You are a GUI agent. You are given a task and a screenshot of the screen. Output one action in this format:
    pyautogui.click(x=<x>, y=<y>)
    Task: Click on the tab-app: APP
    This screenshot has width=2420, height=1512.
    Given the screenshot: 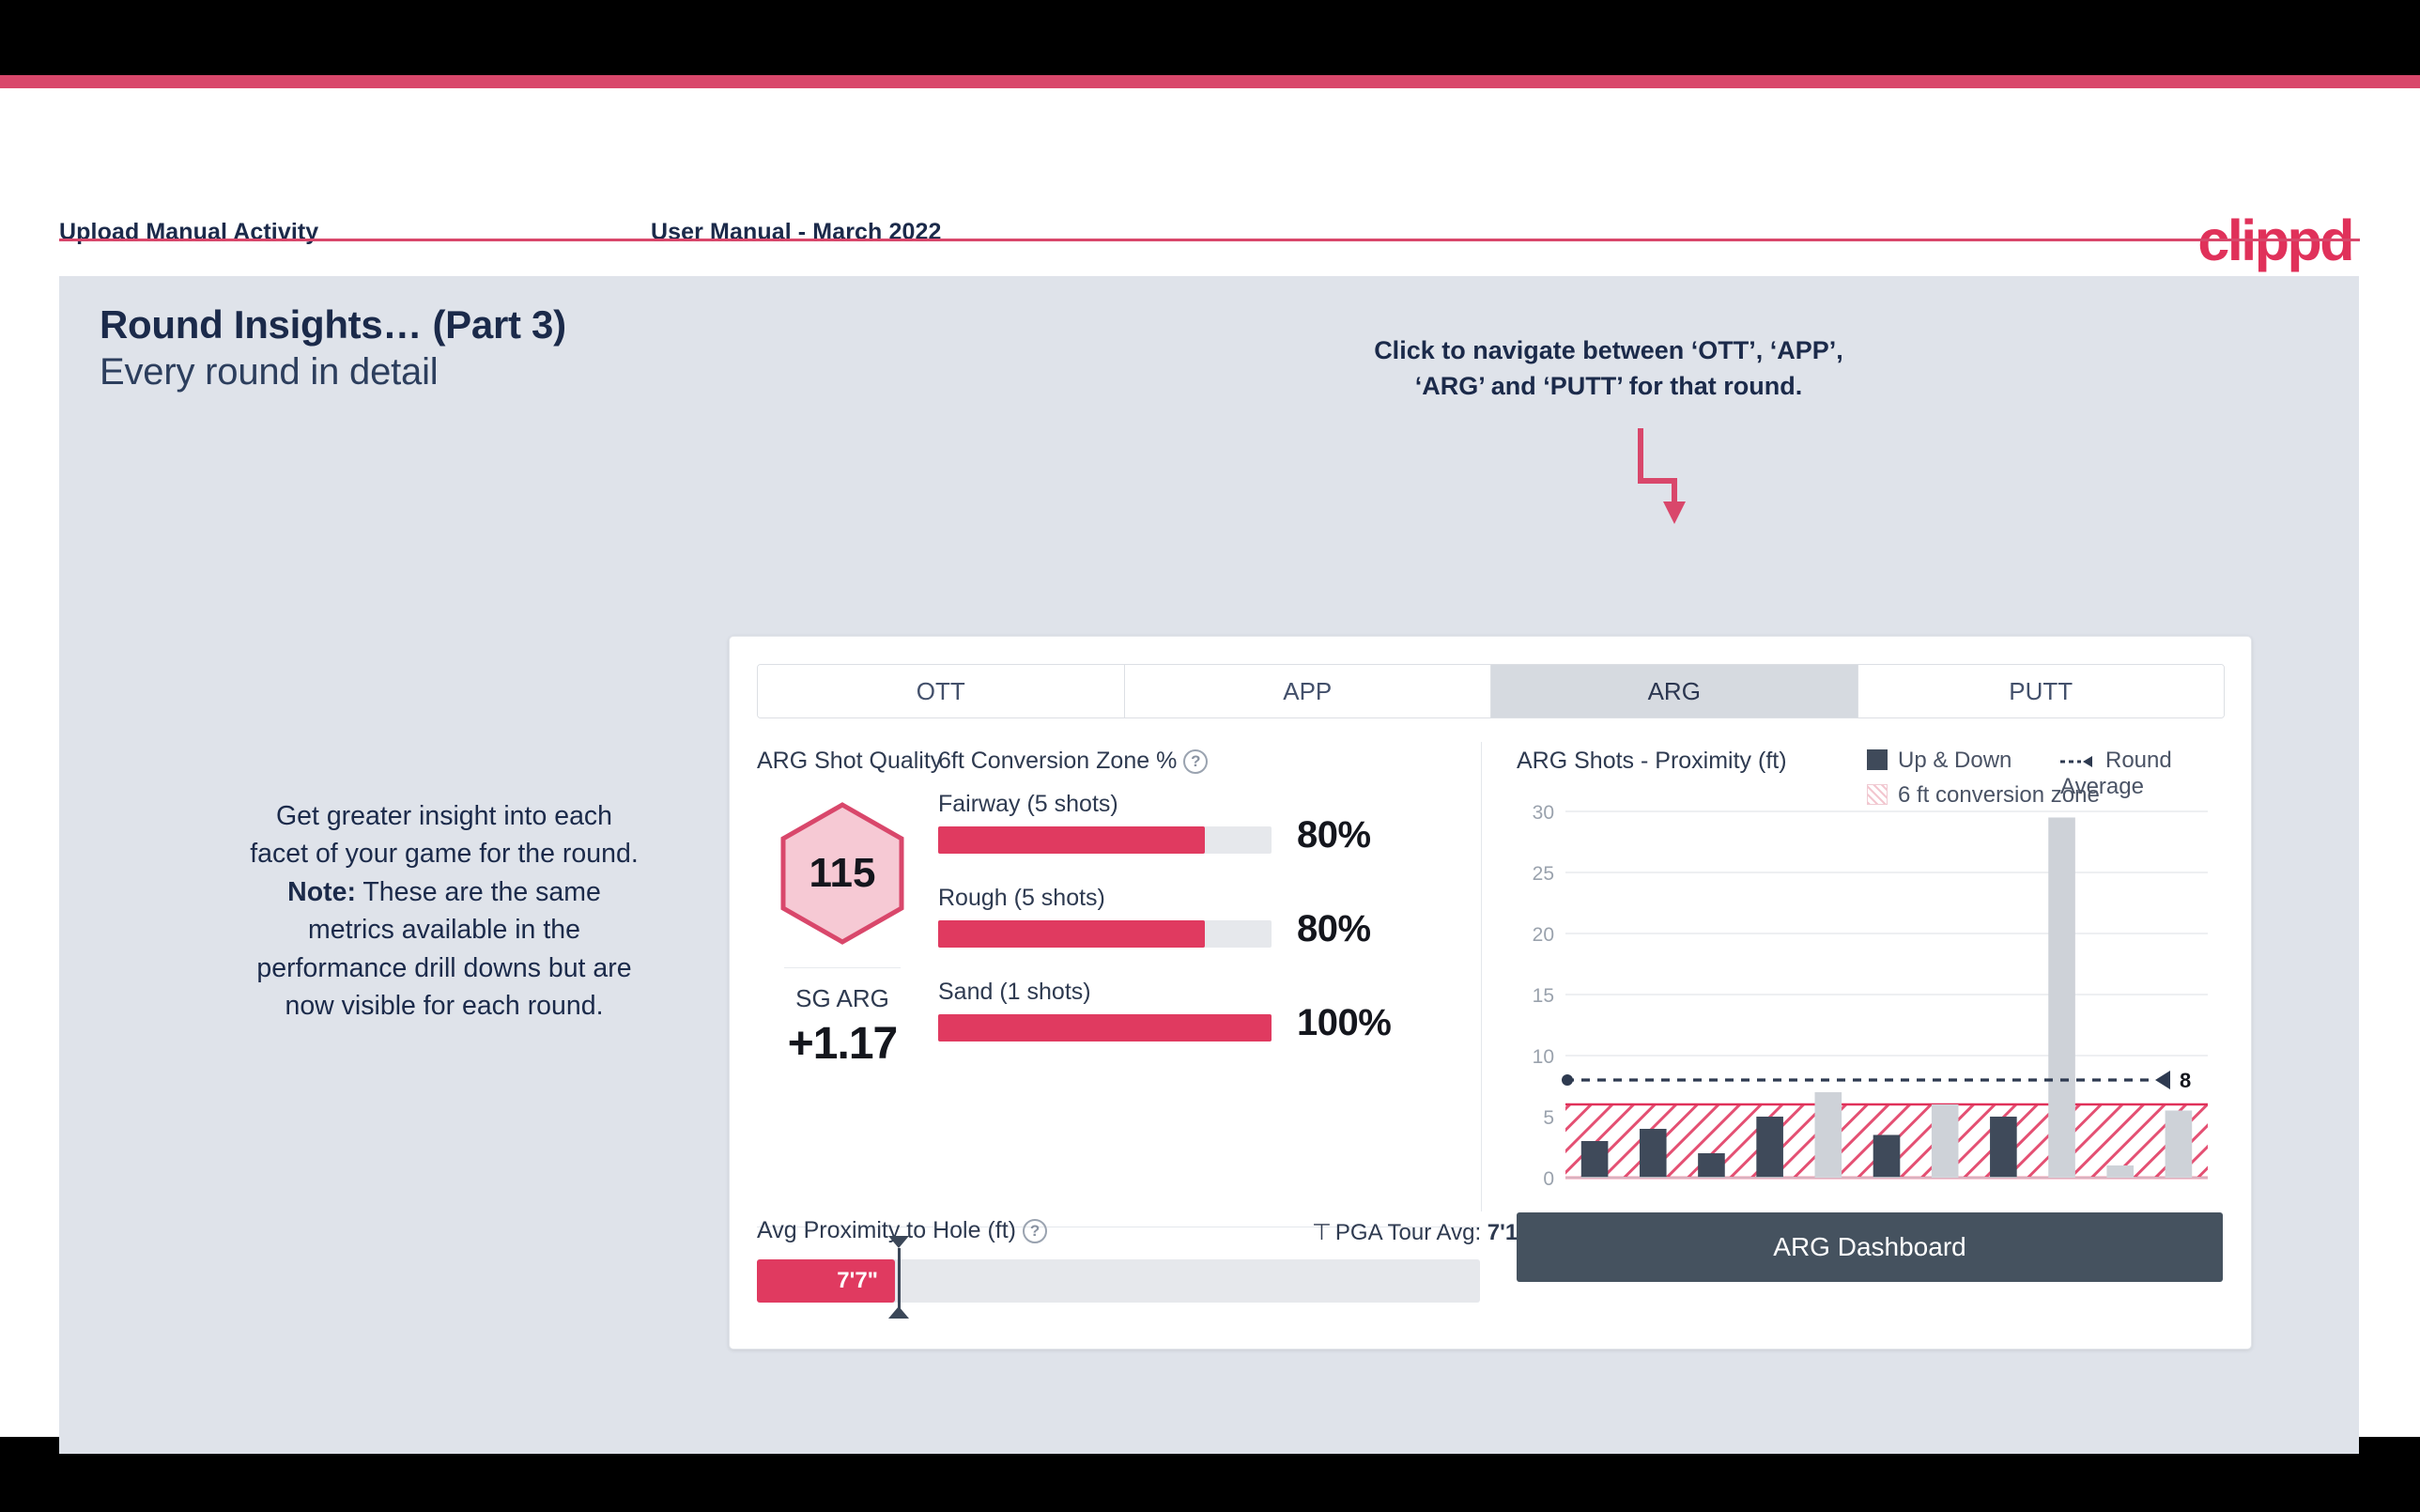 What is the action you would take?
    pyautogui.click(x=1307, y=691)
    